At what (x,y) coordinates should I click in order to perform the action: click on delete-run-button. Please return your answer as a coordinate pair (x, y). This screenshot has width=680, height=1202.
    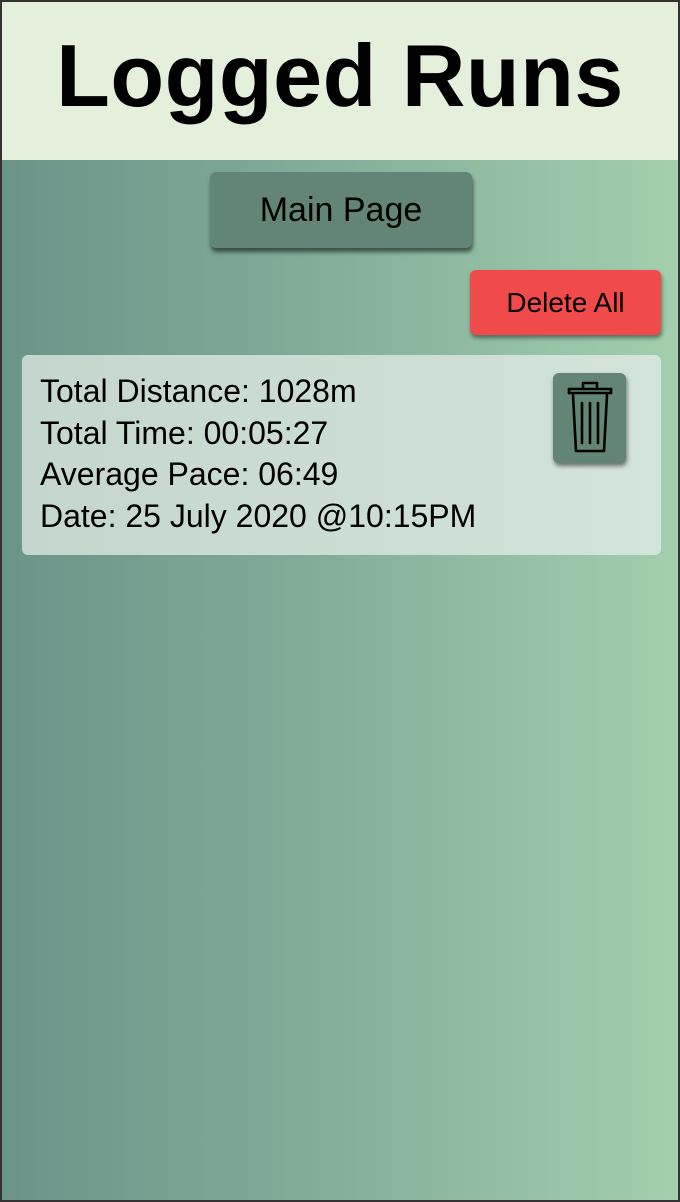
    Looking at the image, I should click on (589, 418).